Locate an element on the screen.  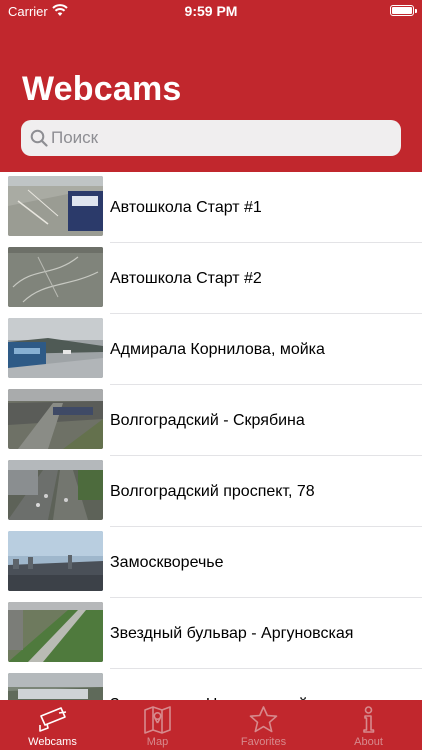
webcam-row: Замоскворечье is located at coordinates (211, 562).